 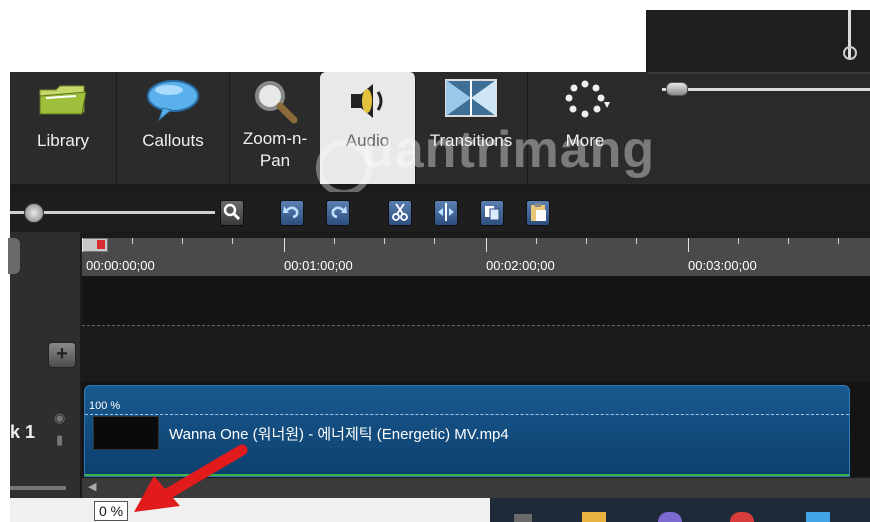 I want to click on ruler-time-label: 00:00:00;00, so click(x=120, y=265).